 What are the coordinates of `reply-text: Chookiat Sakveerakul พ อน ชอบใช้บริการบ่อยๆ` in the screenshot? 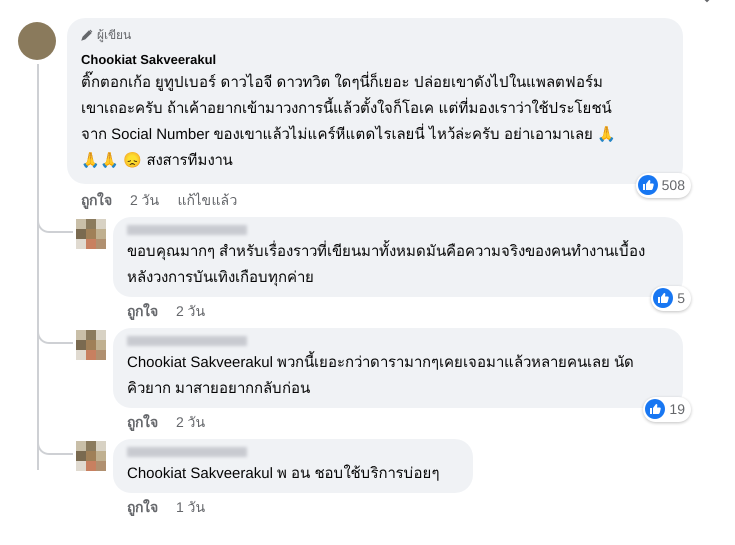 It's located at (283, 474).